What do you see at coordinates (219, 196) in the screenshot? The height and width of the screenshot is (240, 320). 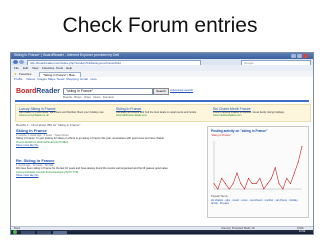 I see `popular-terms-caption: Popular Terms` at bounding box center [219, 196].